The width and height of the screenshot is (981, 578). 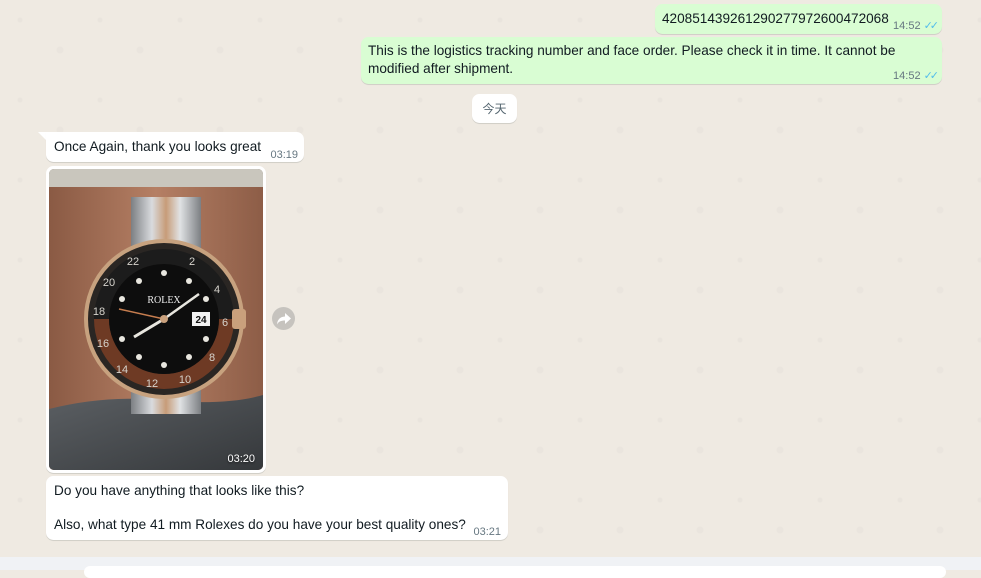 I want to click on bezel-number: 14, so click(x=122, y=370).